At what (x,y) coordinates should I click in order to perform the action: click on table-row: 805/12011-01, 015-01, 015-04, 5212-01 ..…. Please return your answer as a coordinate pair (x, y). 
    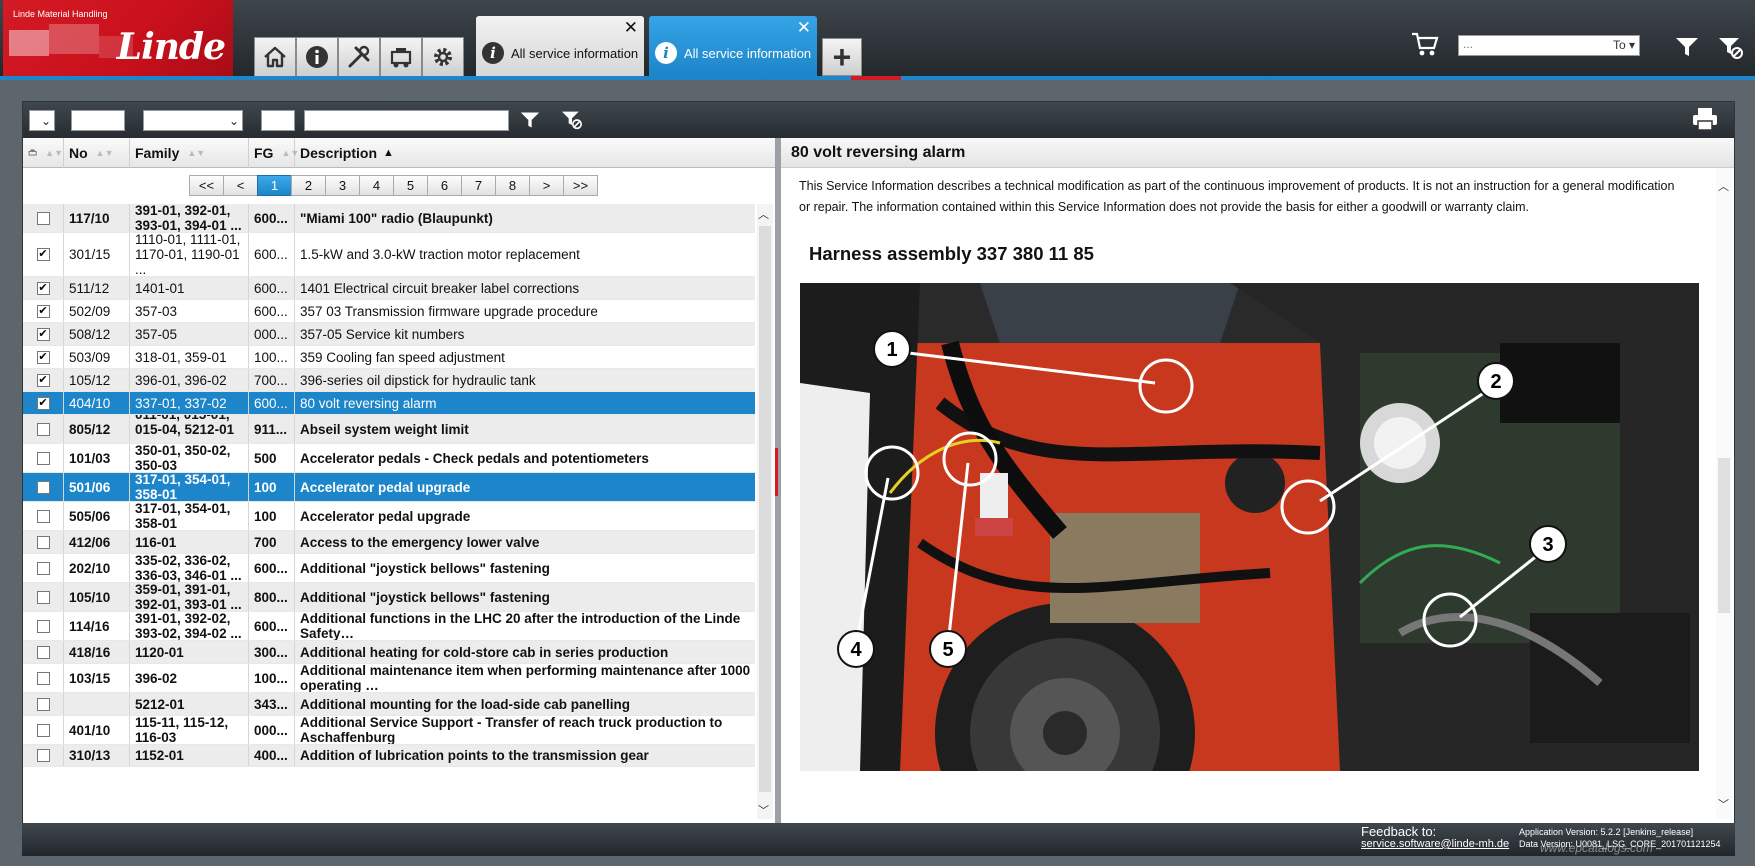
    Looking at the image, I should click on (389, 429).